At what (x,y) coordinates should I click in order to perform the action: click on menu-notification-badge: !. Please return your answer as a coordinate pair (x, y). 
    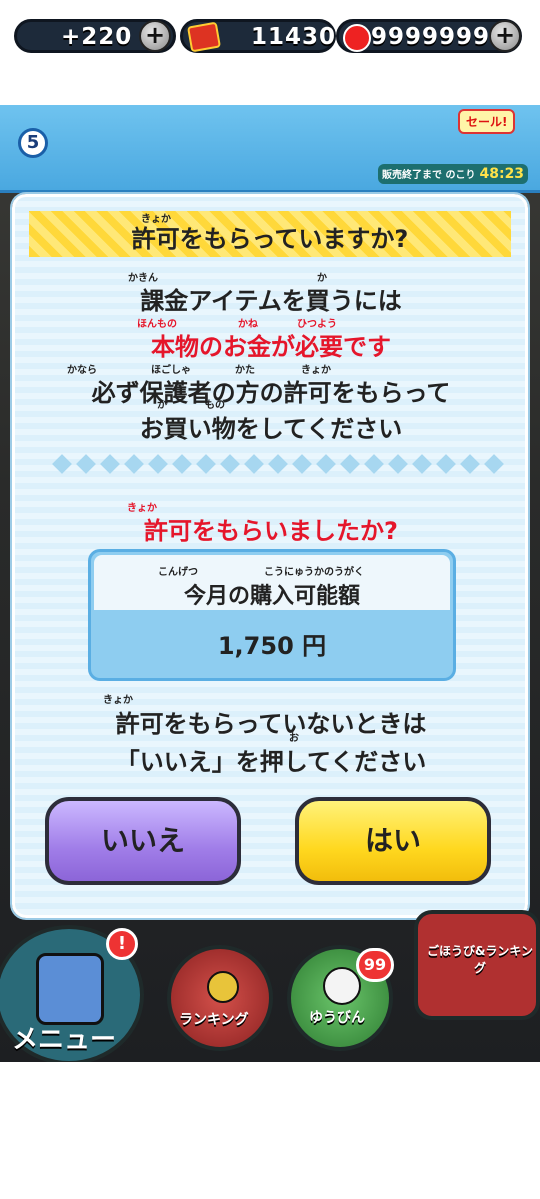
    Looking at the image, I should click on (122, 944).